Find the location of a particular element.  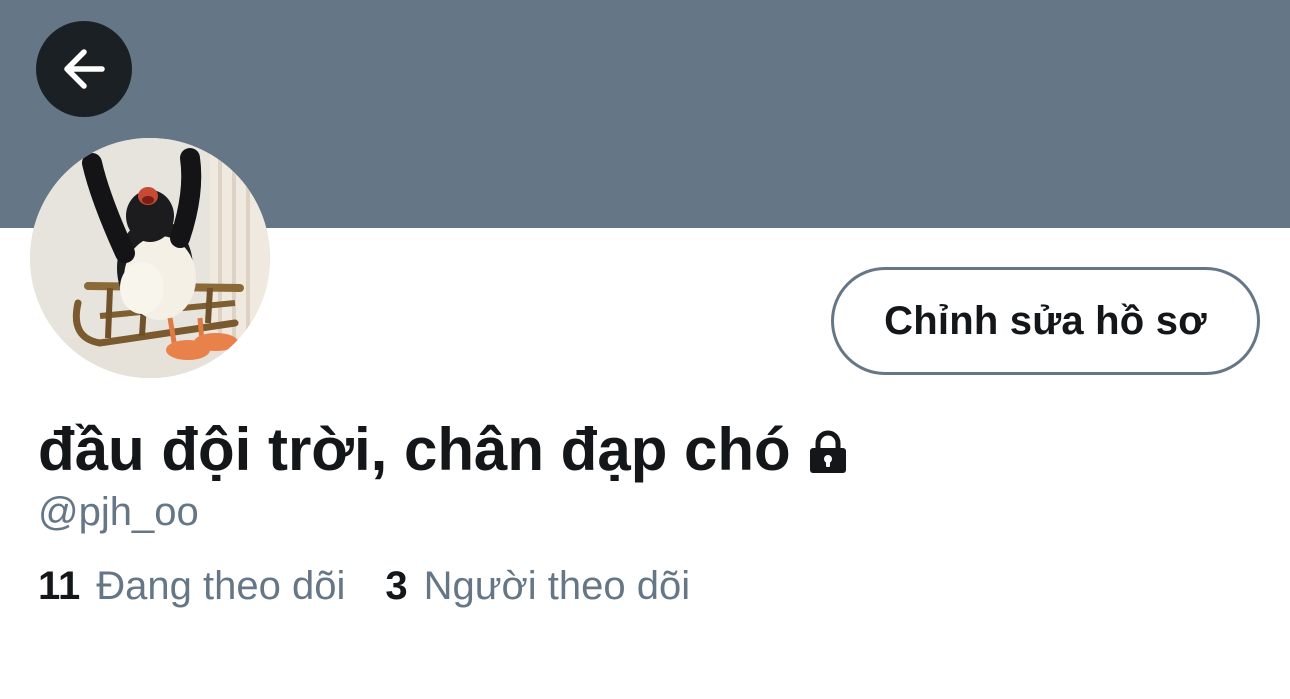

edit-profile-button: Chỉnh sửa hồ sơ is located at coordinates (1045, 321).